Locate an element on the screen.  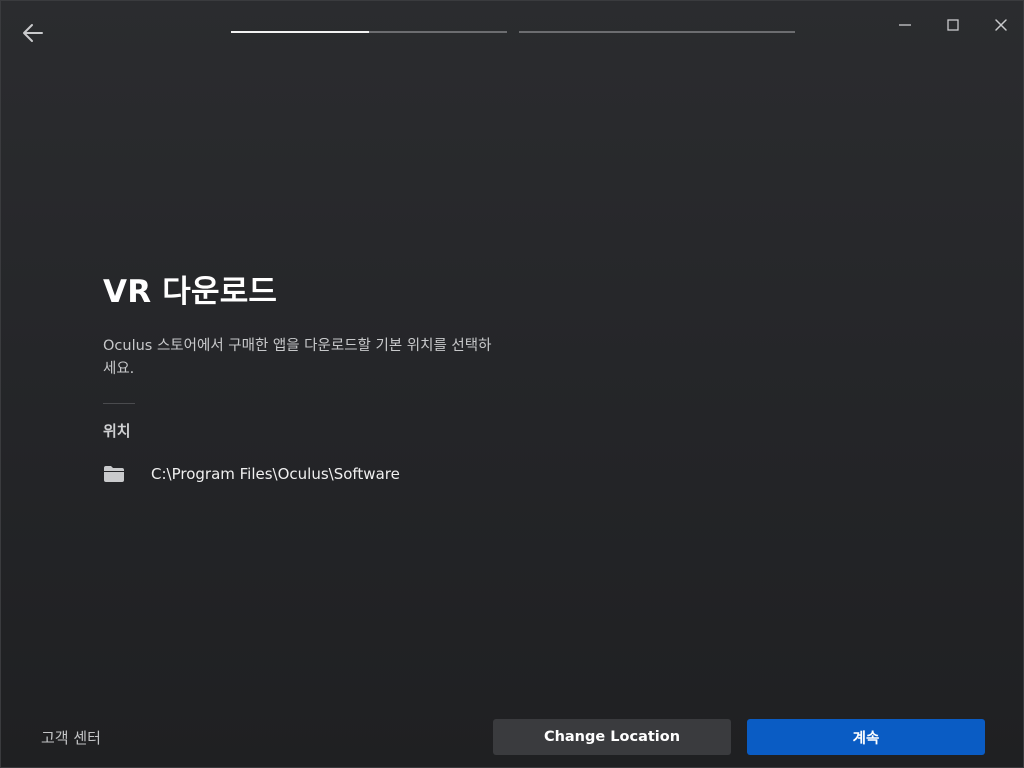
change-location-button: Change Location is located at coordinates (612, 737).